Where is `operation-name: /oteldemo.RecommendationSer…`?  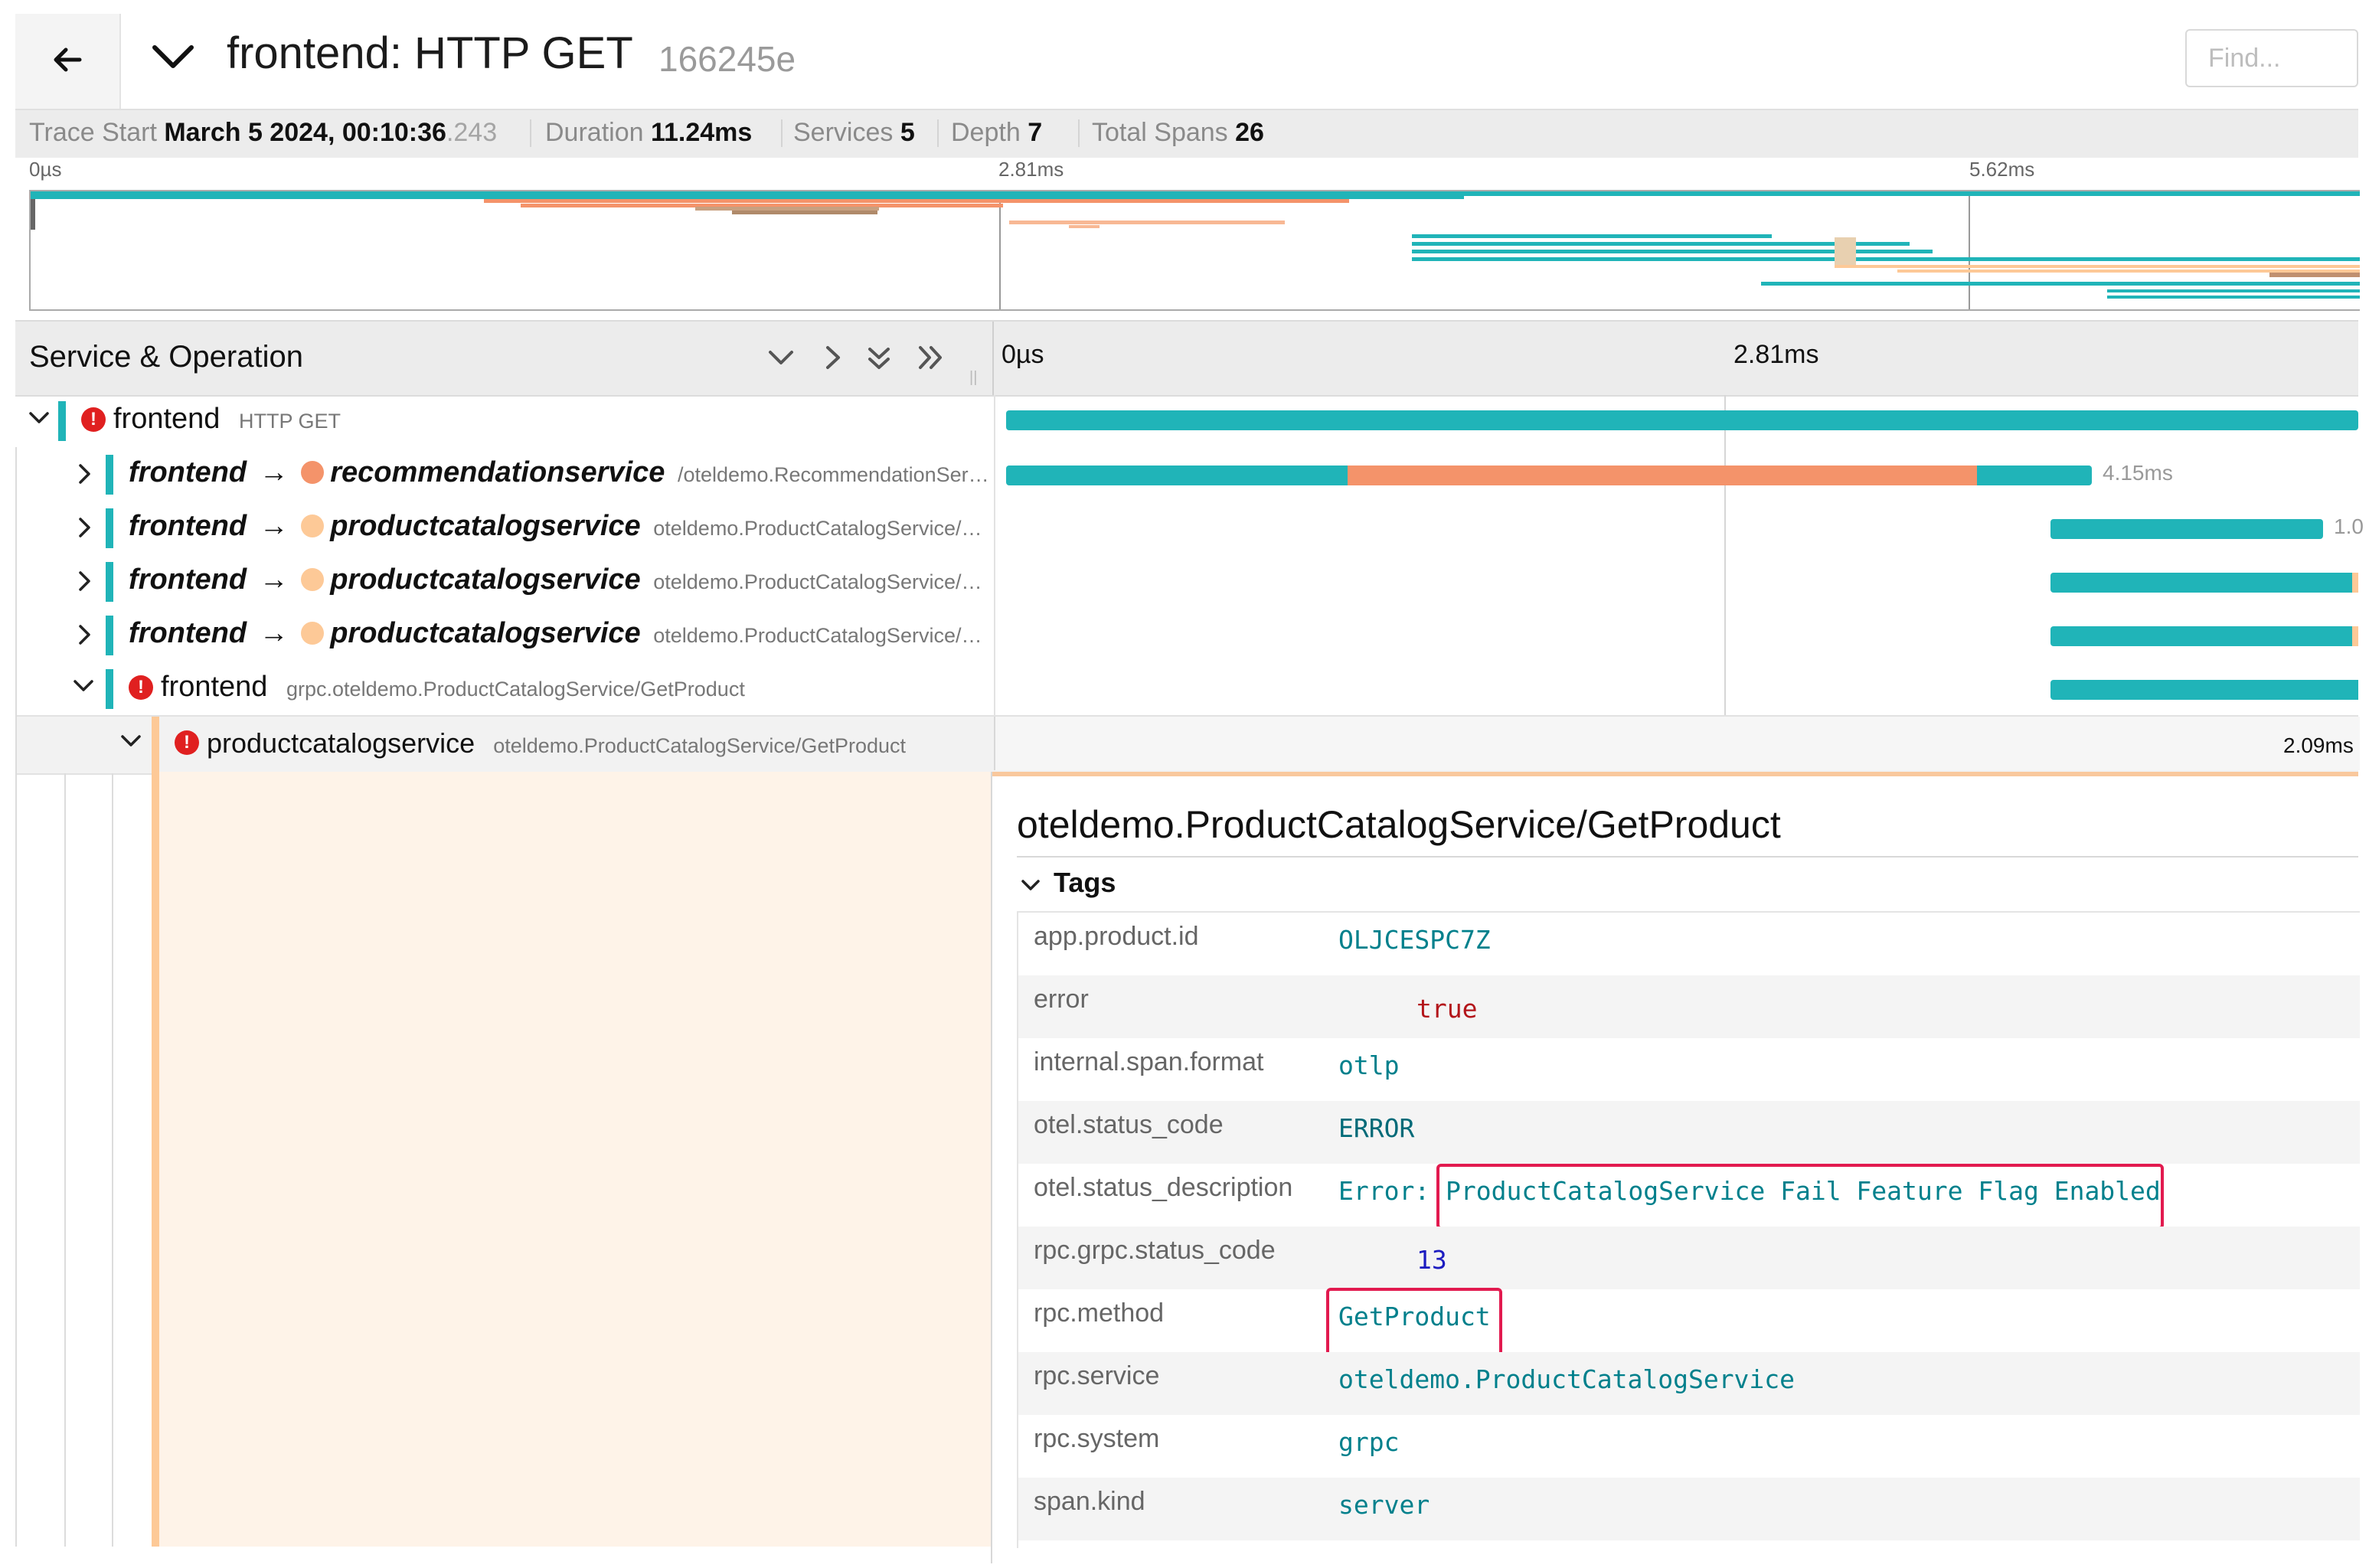
operation-name: /oteldemo.RecommendationSer… is located at coordinates (833, 474).